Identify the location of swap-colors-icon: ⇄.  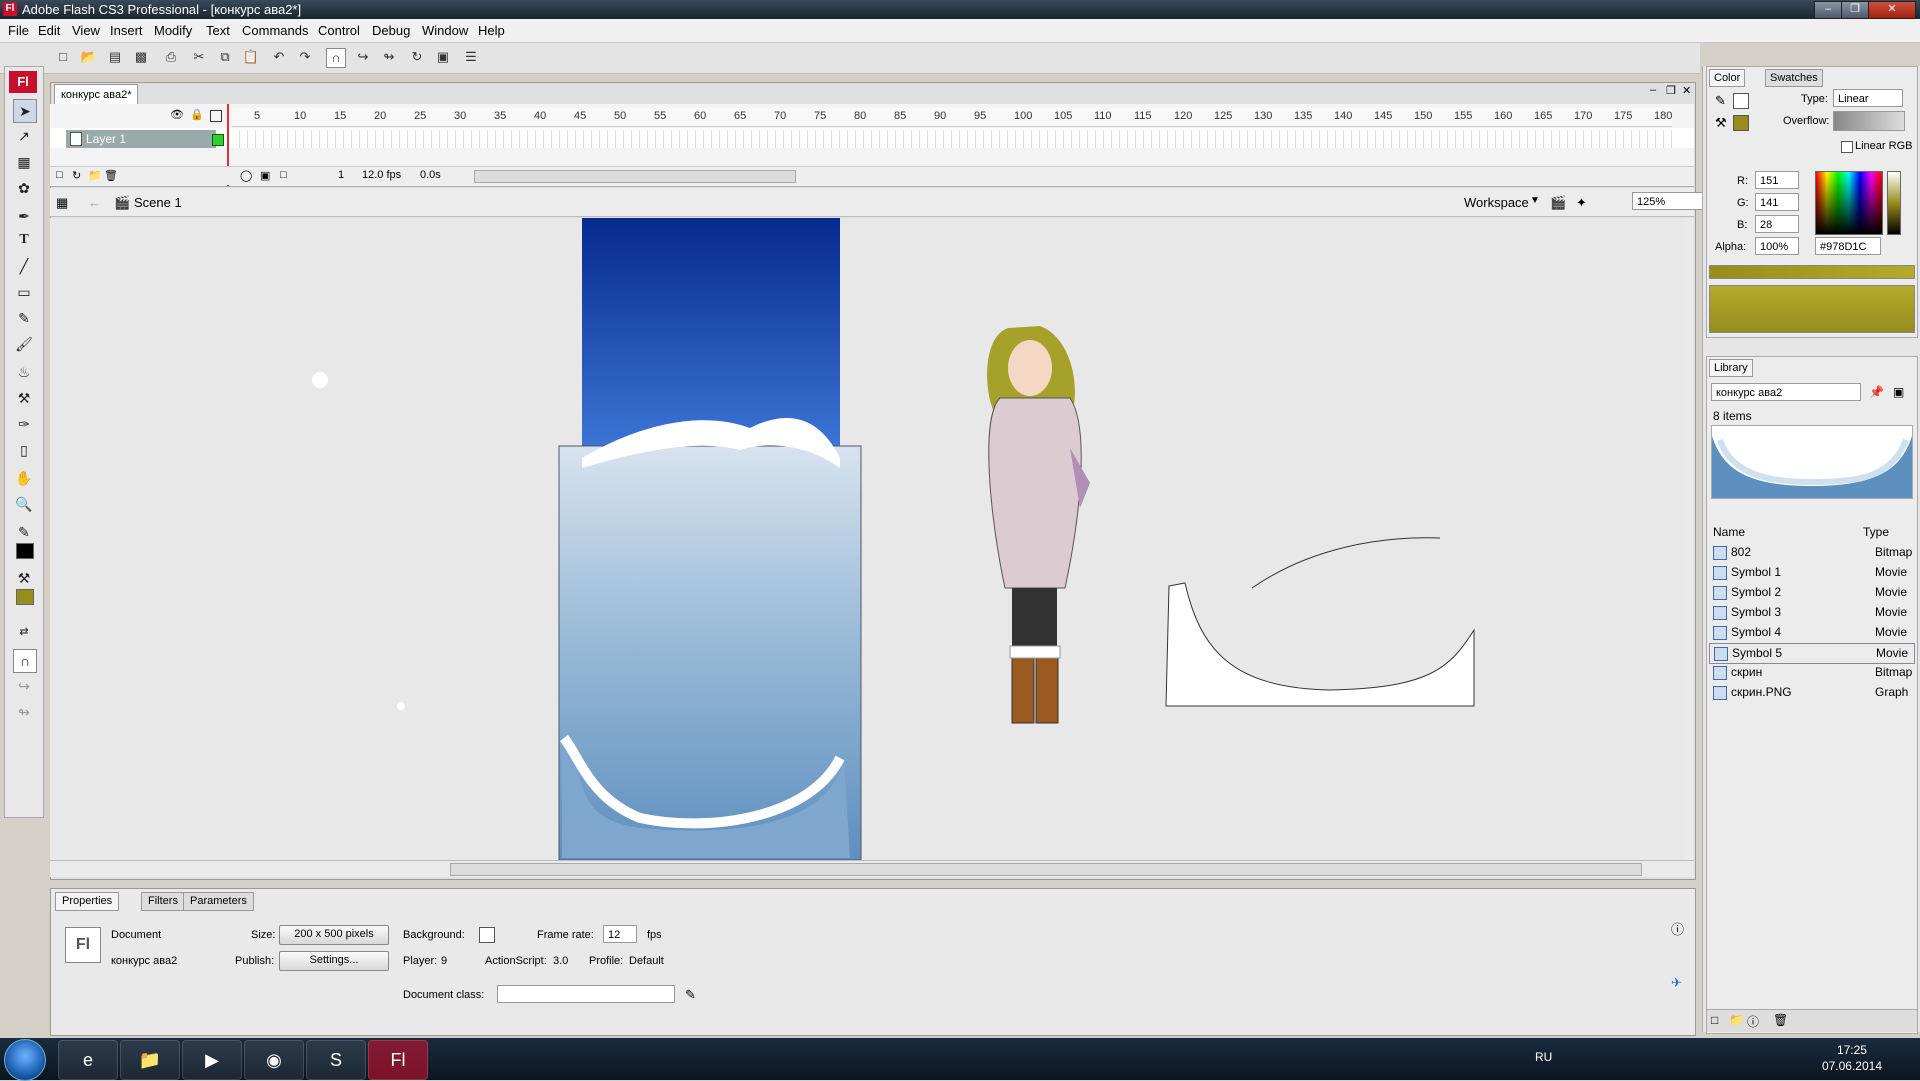
(24, 632).